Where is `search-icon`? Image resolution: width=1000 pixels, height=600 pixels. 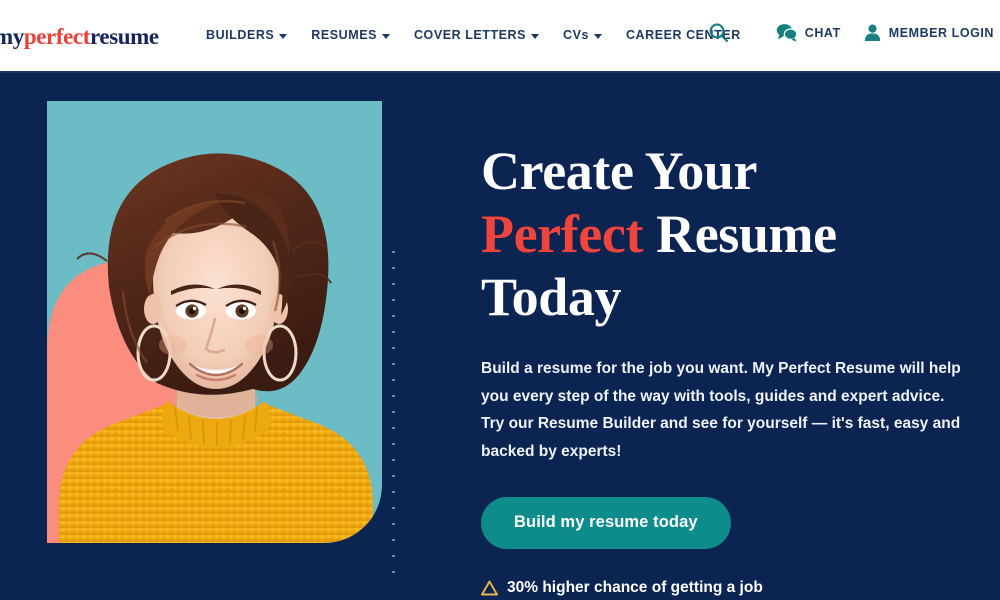
search-icon is located at coordinates (718, 32).